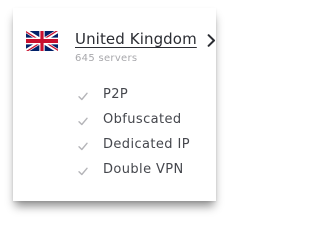 The image size is (320, 240). Describe the element at coordinates (146, 144) in the screenshot. I see `feature-label: Dedicated IP` at that location.